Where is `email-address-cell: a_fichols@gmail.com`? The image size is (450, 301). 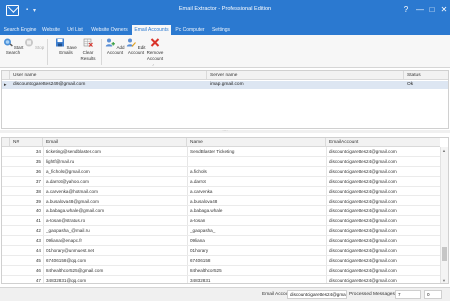
email-address-cell: a_fichols@gmail.com is located at coordinates (115, 172).